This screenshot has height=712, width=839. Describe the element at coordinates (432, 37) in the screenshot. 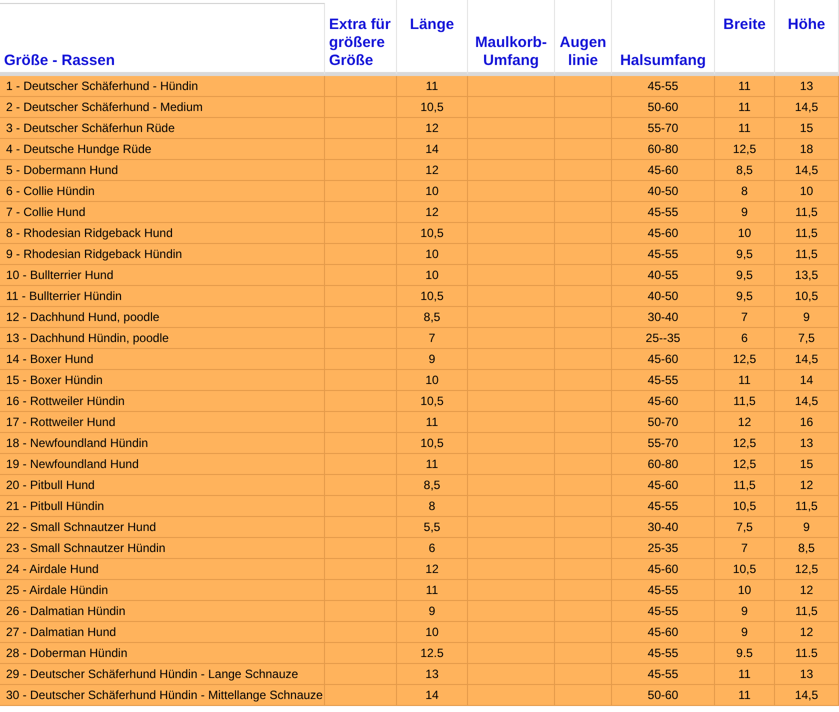

I see `column-header: Länge` at that location.